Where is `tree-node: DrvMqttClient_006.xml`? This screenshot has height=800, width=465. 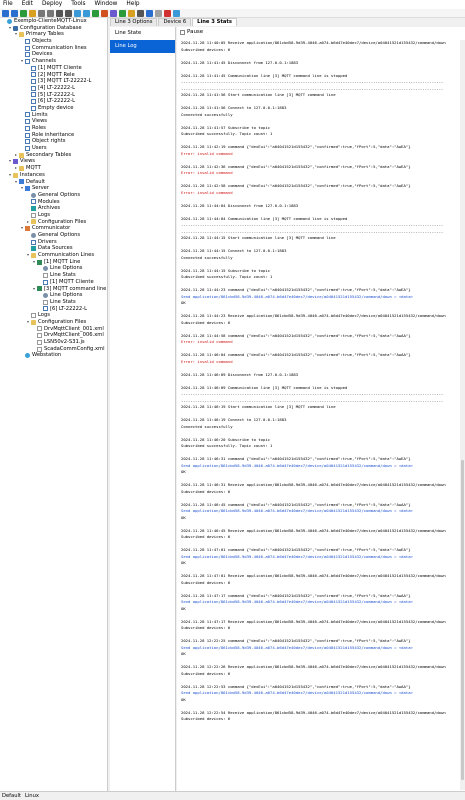
tree-node: DrvMqttClient_006.xml is located at coordinates (53, 335).